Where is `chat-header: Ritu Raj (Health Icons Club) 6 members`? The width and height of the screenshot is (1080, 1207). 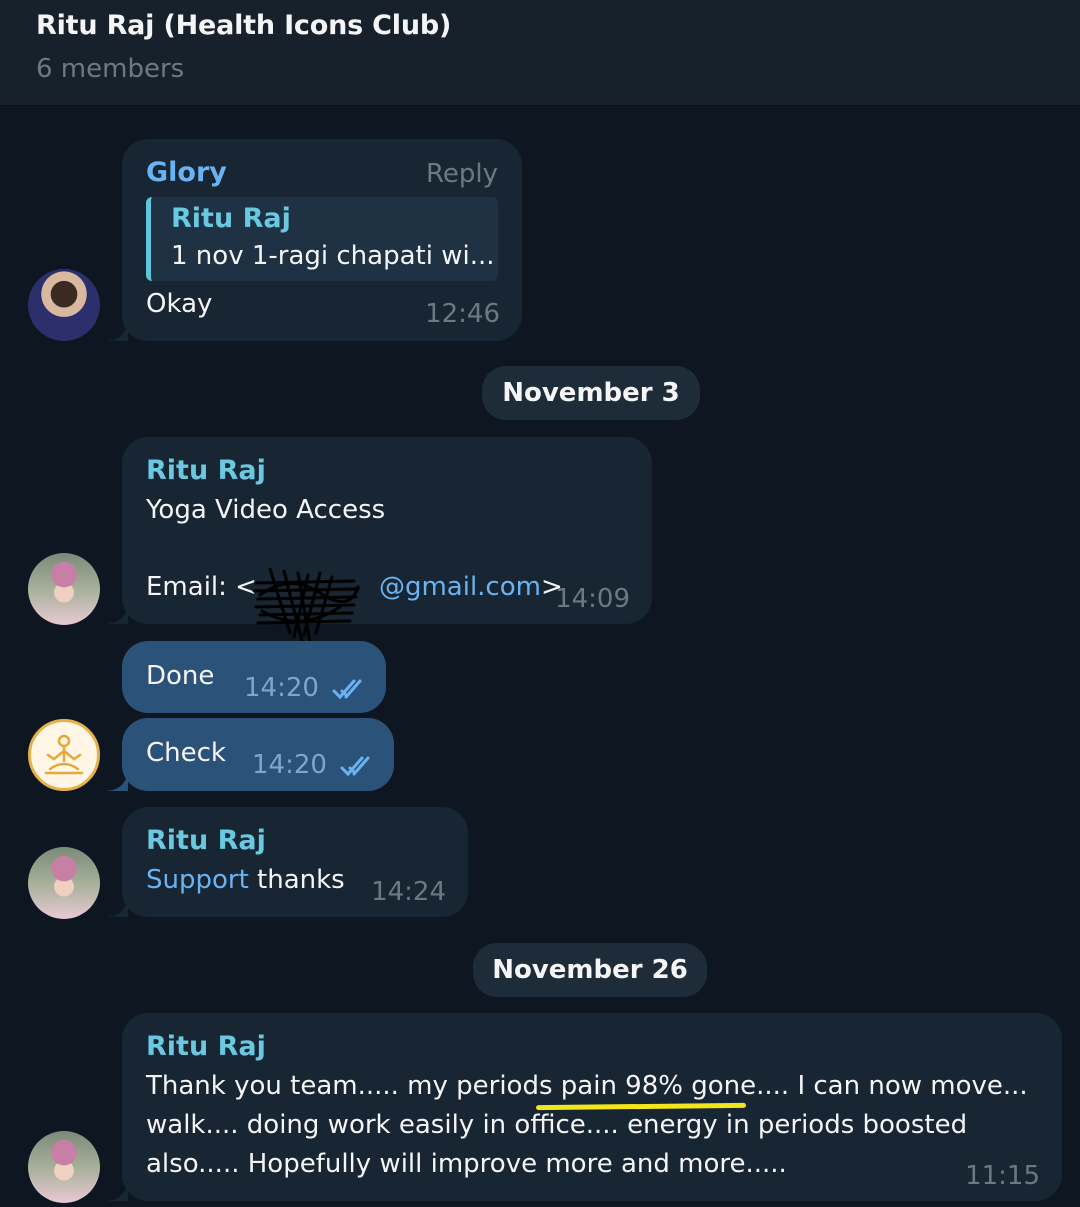
chat-header: Ritu Raj (Health Icons Club) 6 members is located at coordinates (540, 53).